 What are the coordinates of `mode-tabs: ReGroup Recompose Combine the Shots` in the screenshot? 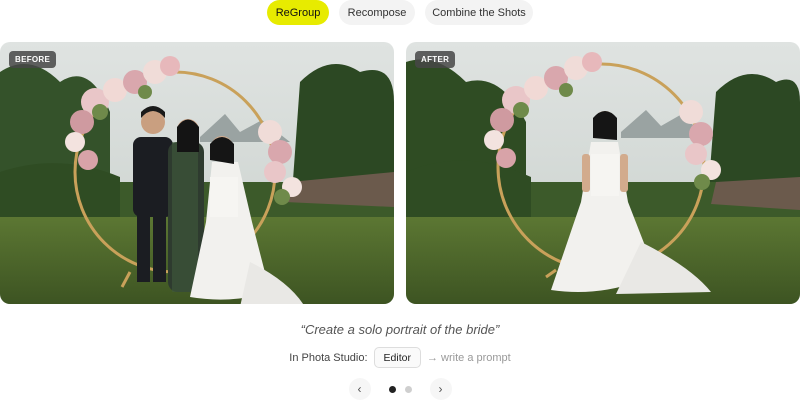 It's located at (400, 13).